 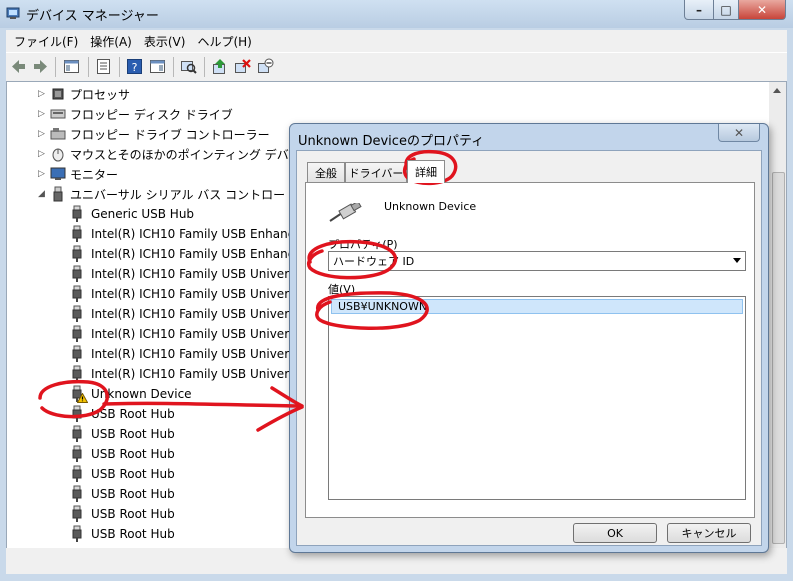 What do you see at coordinates (103, 66) in the screenshot?
I see `properties-icon` at bounding box center [103, 66].